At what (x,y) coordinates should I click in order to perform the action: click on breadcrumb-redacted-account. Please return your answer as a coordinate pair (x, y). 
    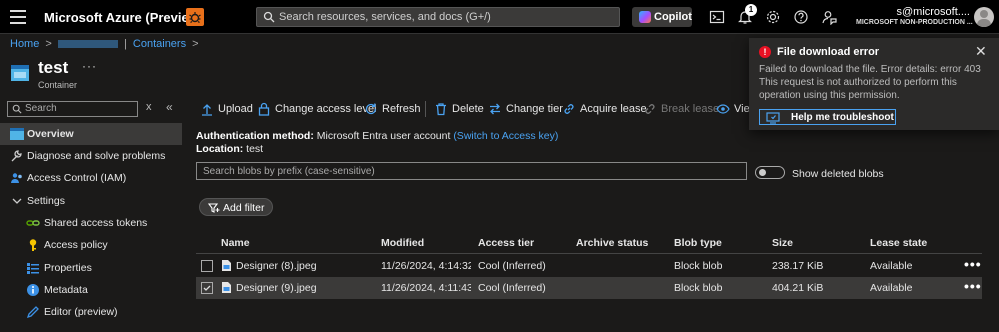
    Looking at the image, I should click on (87, 44).